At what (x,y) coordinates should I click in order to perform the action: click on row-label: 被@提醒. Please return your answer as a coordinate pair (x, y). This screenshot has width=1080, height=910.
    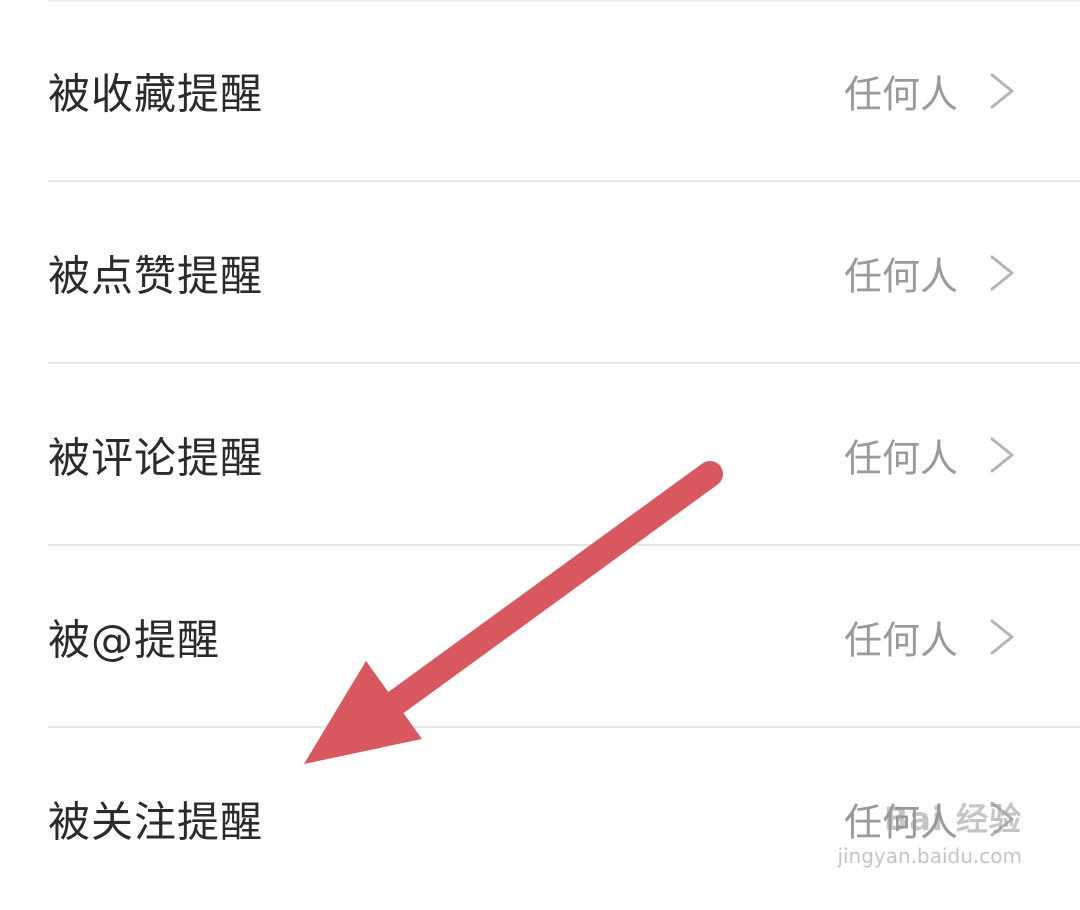
    Looking at the image, I should click on (134, 640).